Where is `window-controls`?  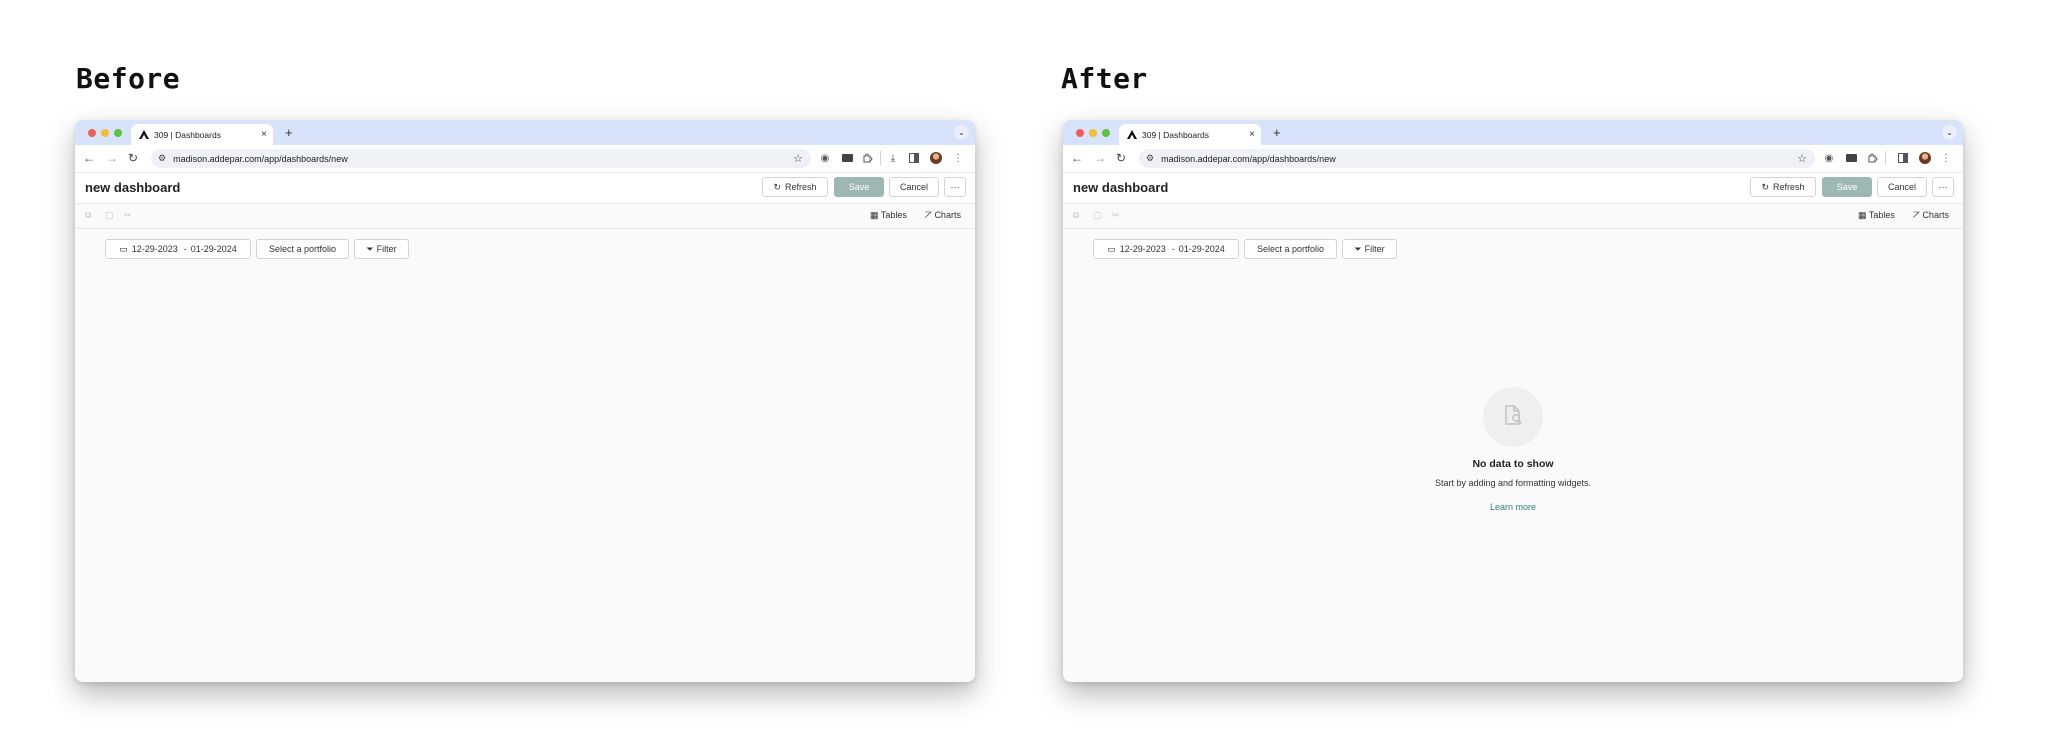
window-controls is located at coordinates (105, 133).